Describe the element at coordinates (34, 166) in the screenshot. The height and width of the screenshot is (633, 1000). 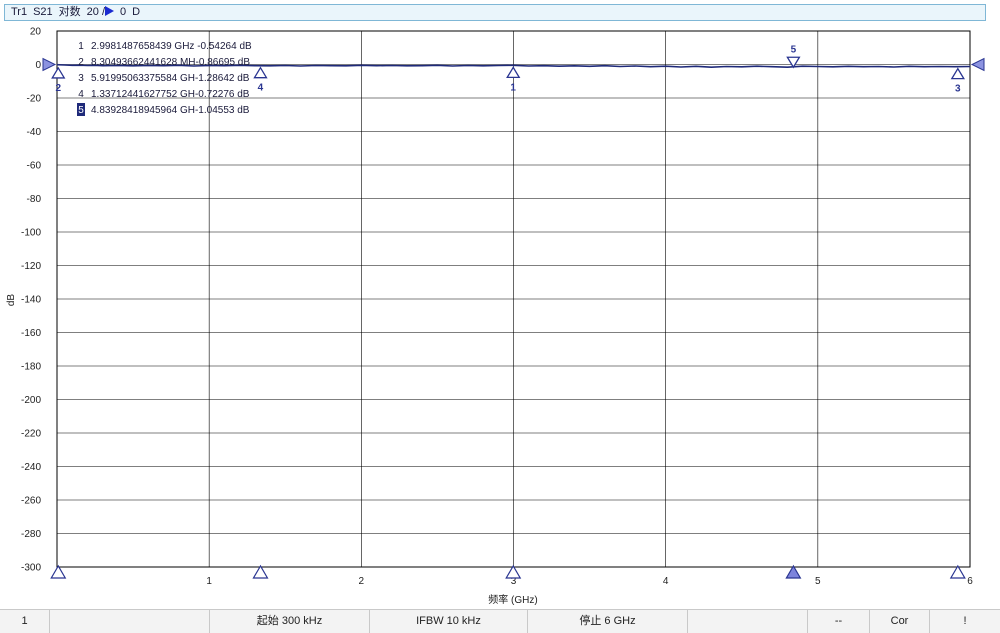
I see `y-tick-label: -60` at that location.